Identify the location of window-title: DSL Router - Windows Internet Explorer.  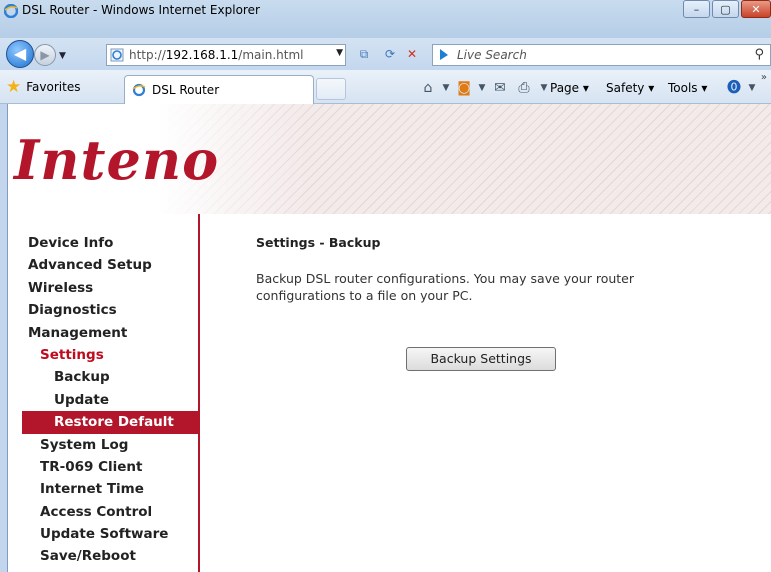
(141, 10).